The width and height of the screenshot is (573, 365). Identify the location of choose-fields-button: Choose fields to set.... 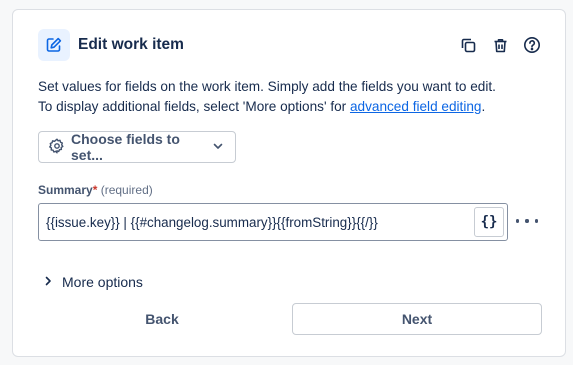
(137, 147).